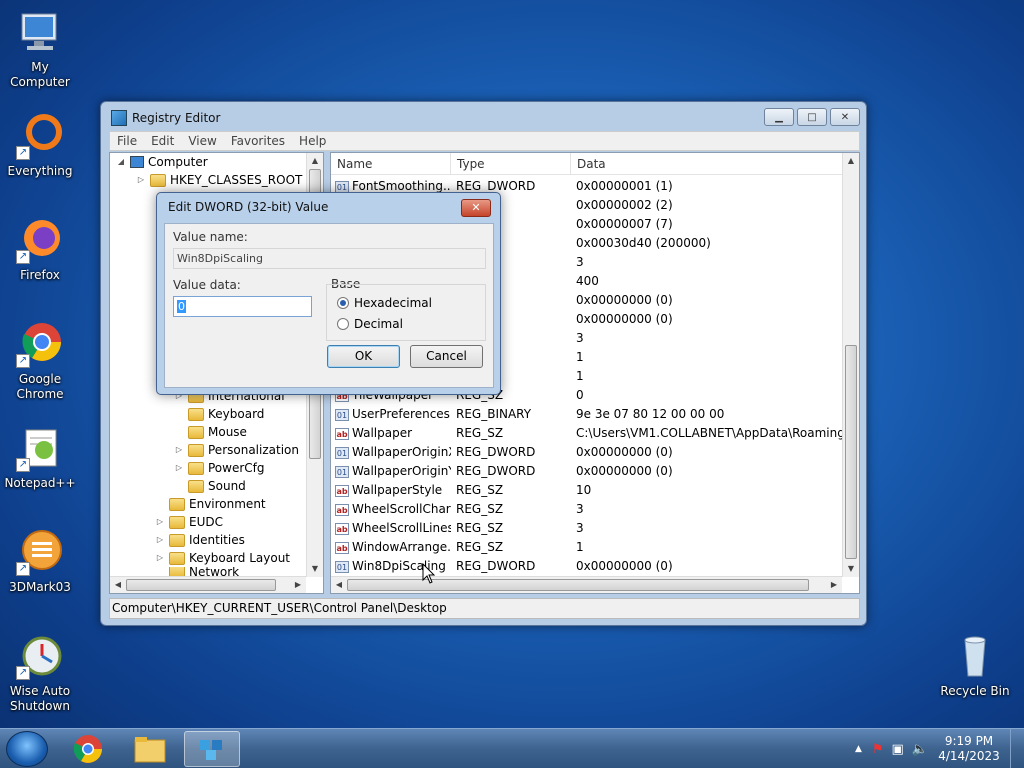  Describe the element at coordinates (391, 163) in the screenshot. I see `column-header-name: Name` at that location.